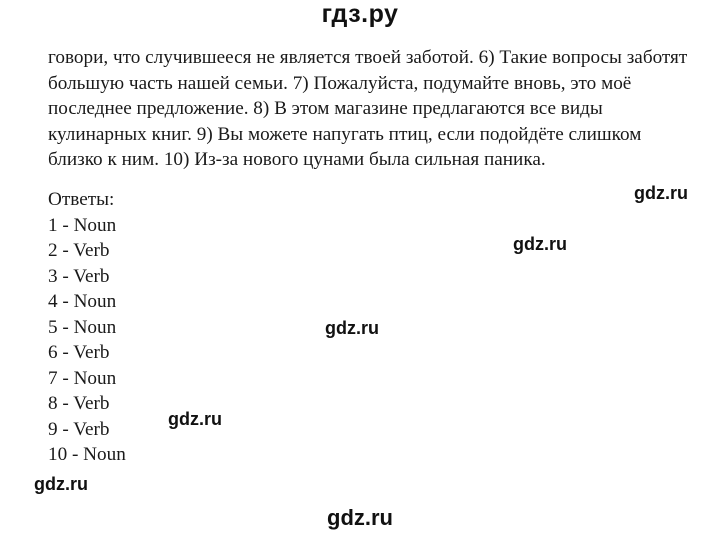 Image resolution: width=720 pixels, height=538 pixels. What do you see at coordinates (82, 301) in the screenshot?
I see `answer-item: 4 - Noun` at bounding box center [82, 301].